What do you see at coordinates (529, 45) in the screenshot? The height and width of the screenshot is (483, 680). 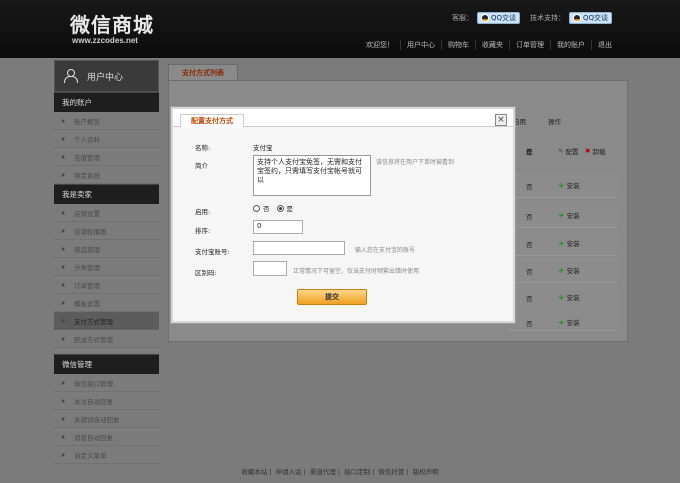 I see `nav-orders: 订单管理` at bounding box center [529, 45].